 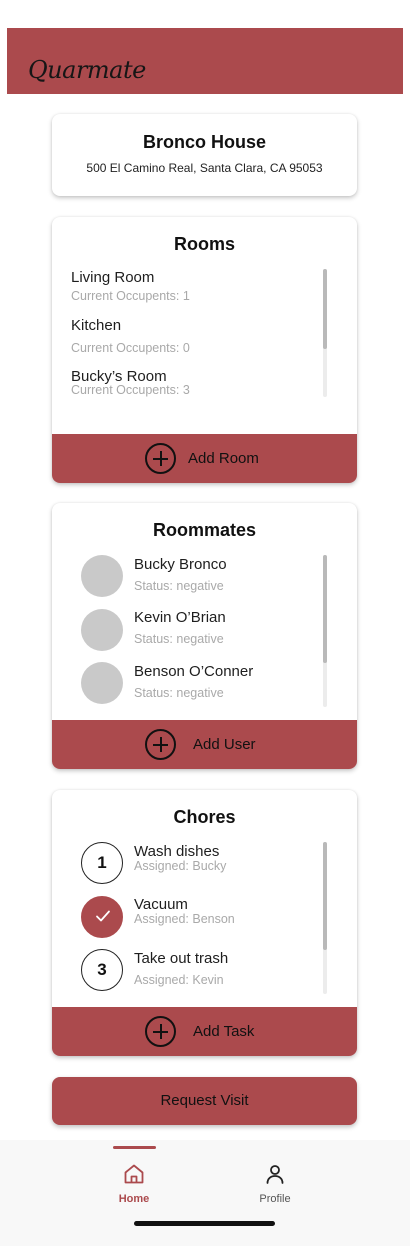 I want to click on chore-number-badge: 3, so click(x=102, y=970).